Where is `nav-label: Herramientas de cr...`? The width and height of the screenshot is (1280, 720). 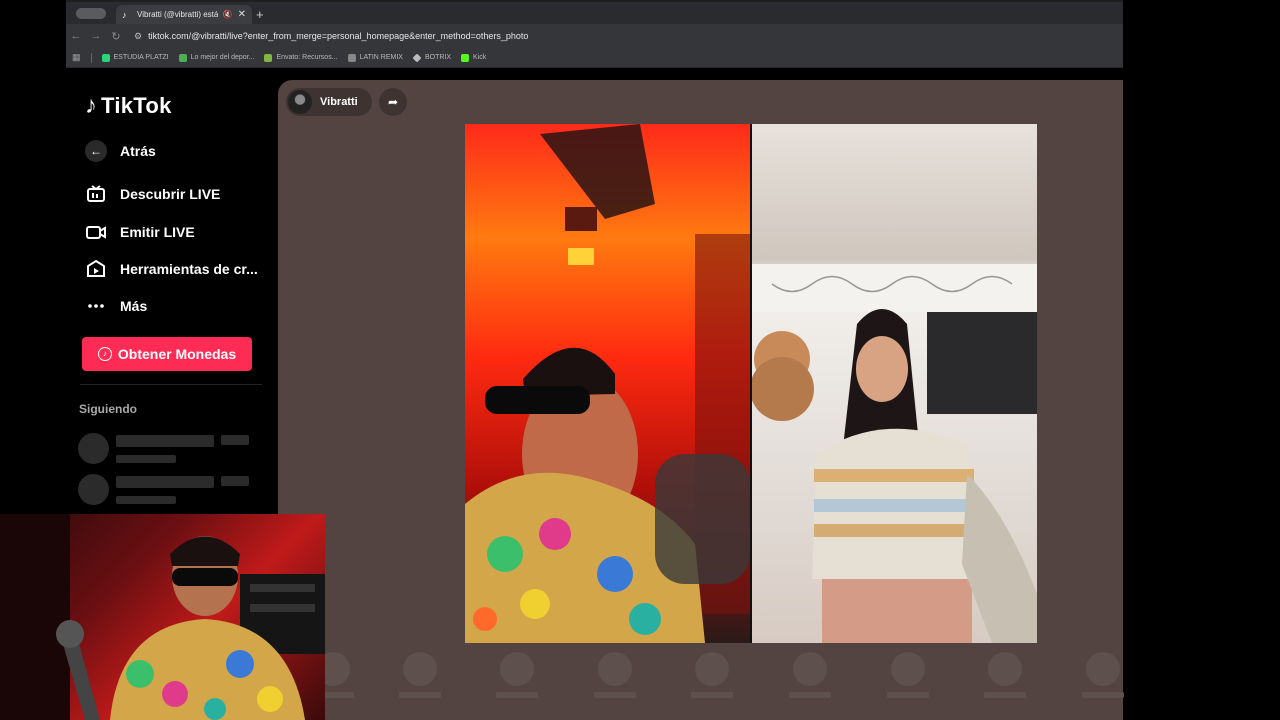 nav-label: Herramientas de cr... is located at coordinates (189, 269).